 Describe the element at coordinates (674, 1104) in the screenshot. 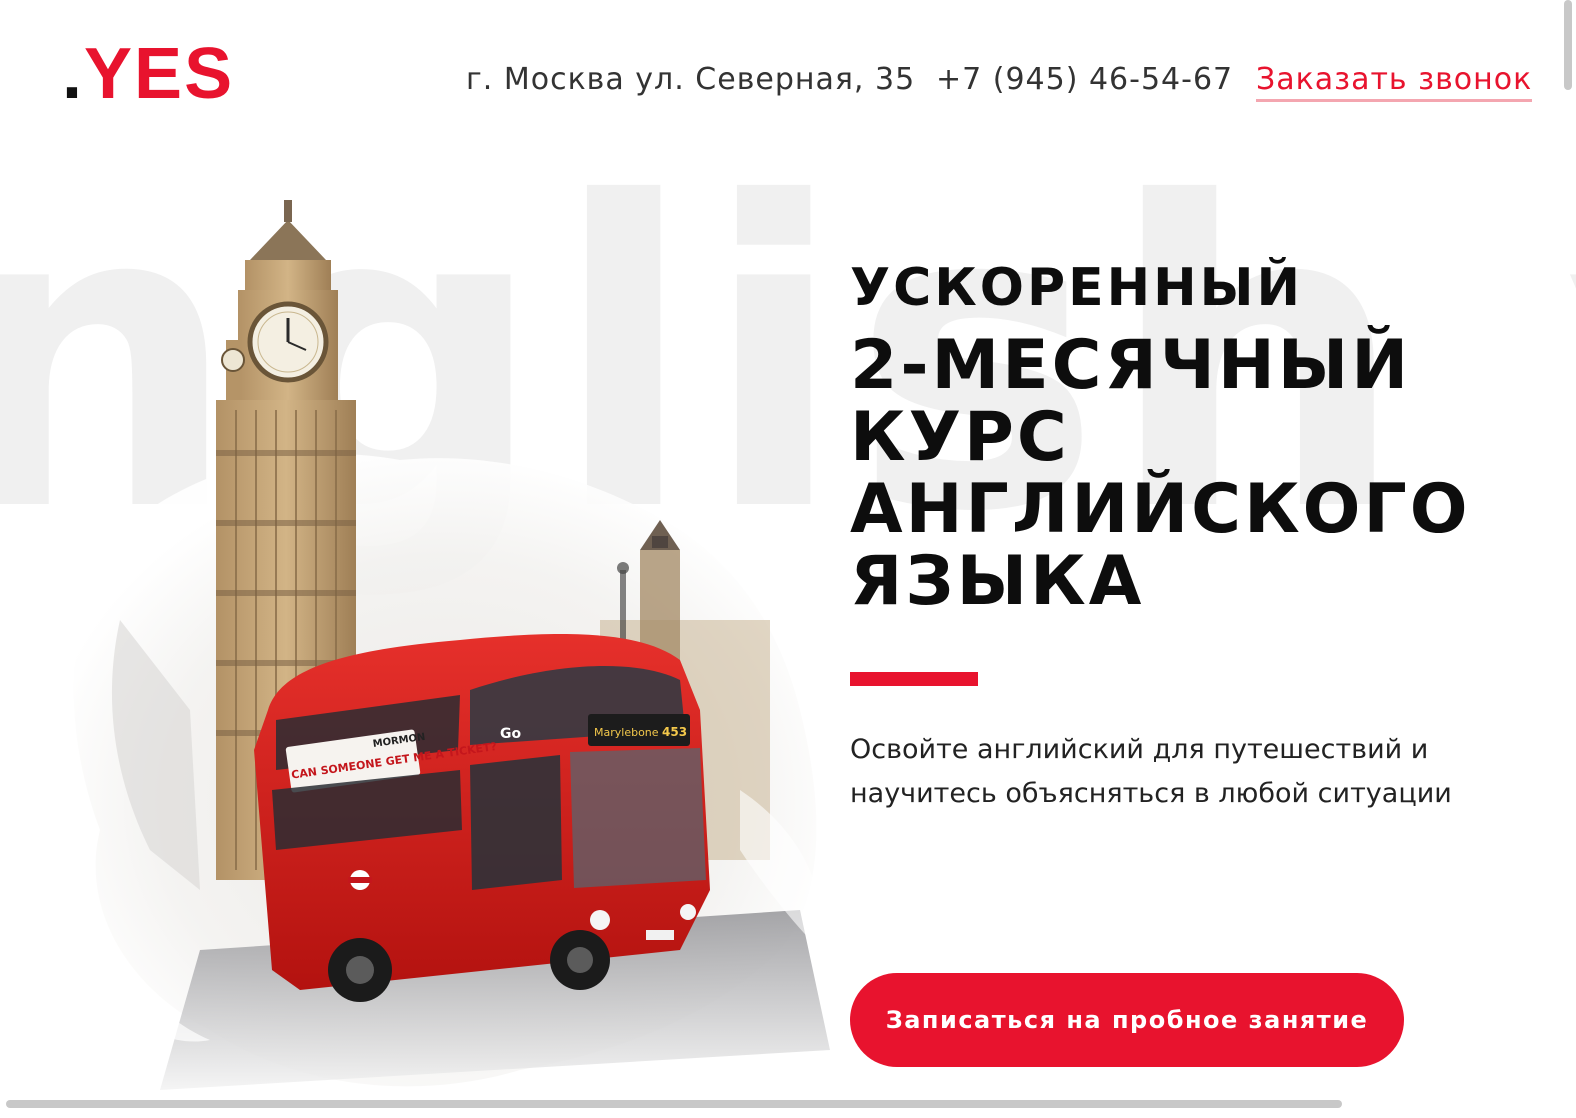

I see `horizontal-scrollbar` at that location.